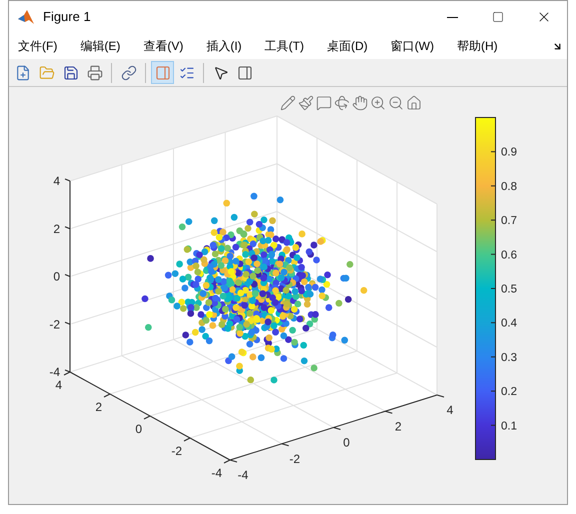  I want to click on colorbar-tick-label: 0.6, so click(509, 255).